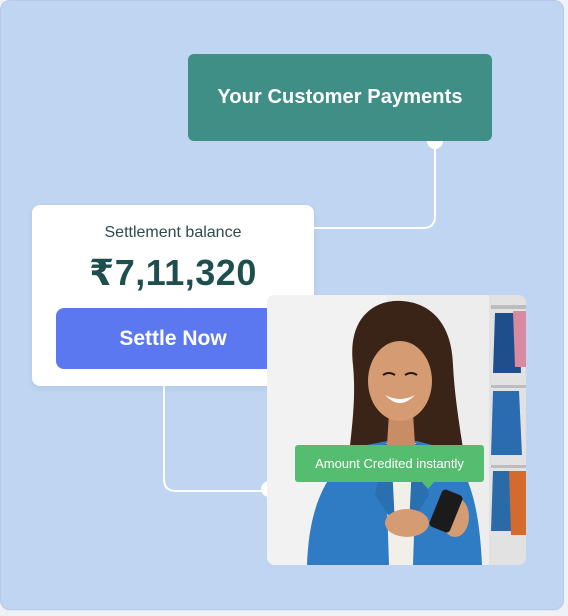  I want to click on amount-credited-badge: Amount Credited instantly, so click(389, 467).